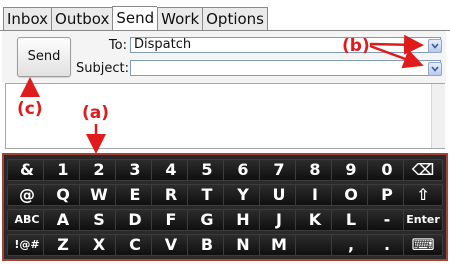 Image resolution: width=450 pixels, height=264 pixels. I want to click on key-2-3: D, so click(135, 220).